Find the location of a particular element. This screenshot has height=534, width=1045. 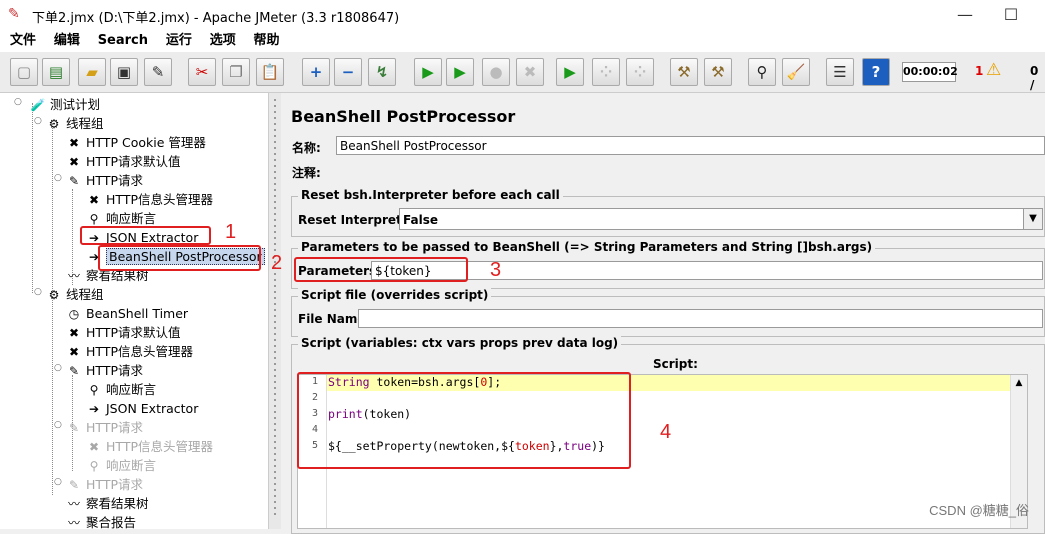

annotation-number-4: 4 is located at coordinates (666, 432).